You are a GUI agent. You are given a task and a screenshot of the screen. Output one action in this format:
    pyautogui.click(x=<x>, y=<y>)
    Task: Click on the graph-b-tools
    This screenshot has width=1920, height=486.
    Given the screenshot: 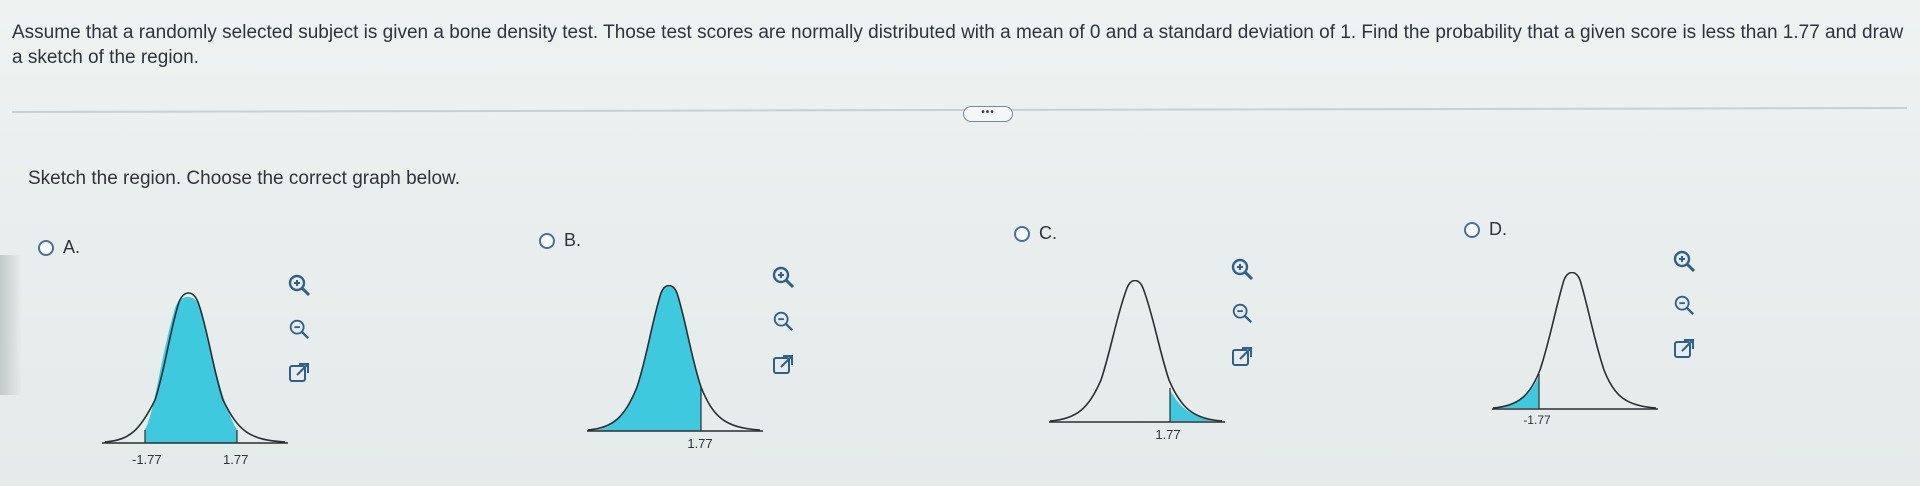 What is the action you would take?
    pyautogui.click(x=783, y=321)
    